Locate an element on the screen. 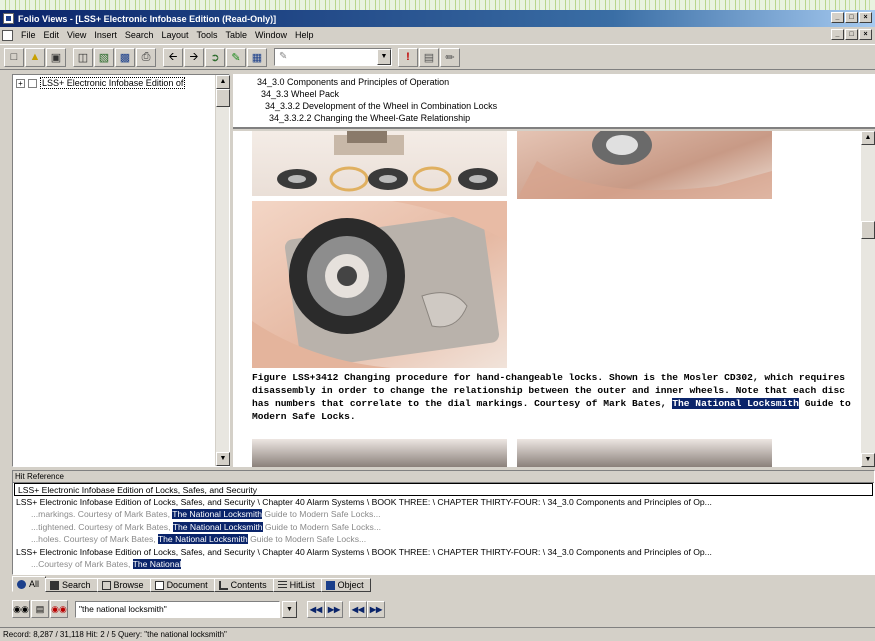 The width and height of the screenshot is (875, 641). figure-photo-lock-disassembly is located at coordinates (379, 284).